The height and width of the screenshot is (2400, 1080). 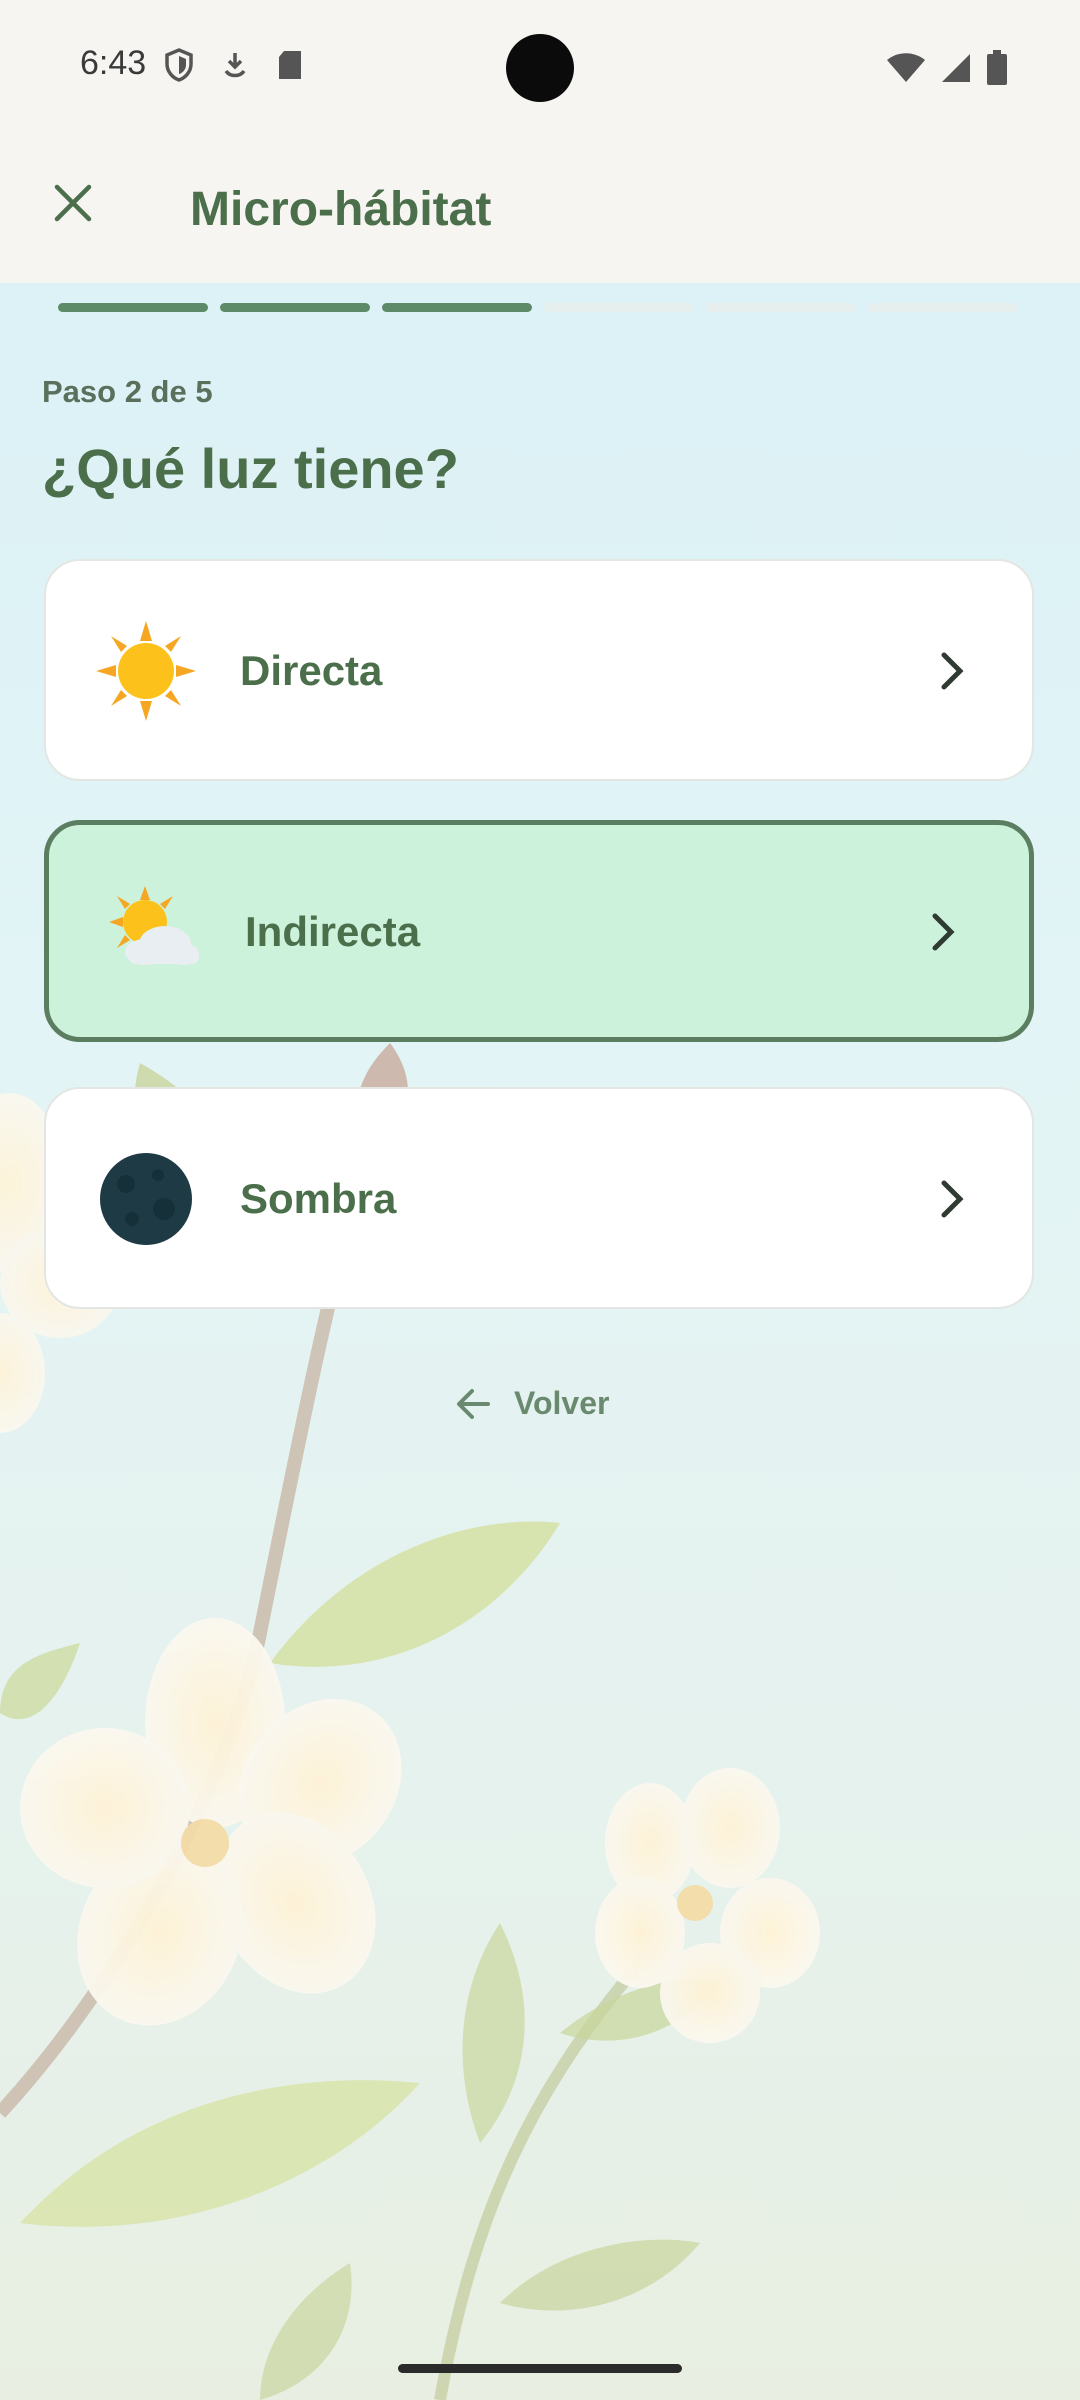 What do you see at coordinates (333, 931) in the screenshot?
I see `option-label: Indirecta` at bounding box center [333, 931].